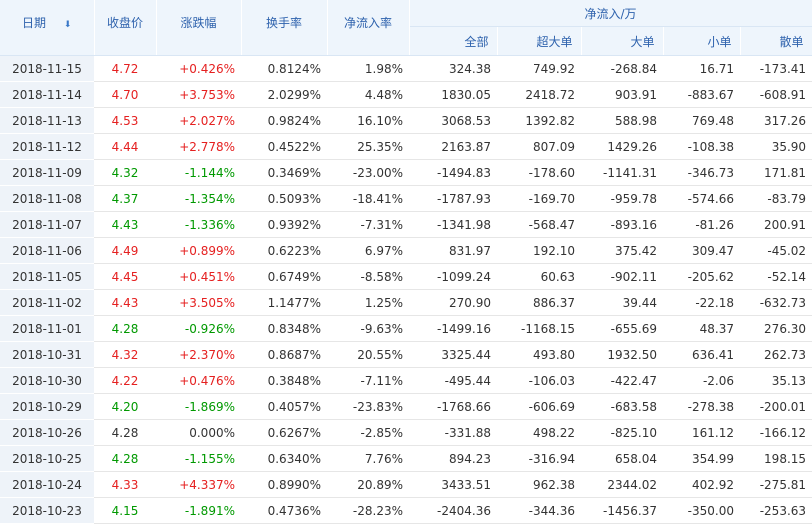 Image resolution: width=812 pixels, height=526 pixels. What do you see at coordinates (198, 250) in the screenshot?
I see `cell-change-pct: +0.899%` at bounding box center [198, 250].